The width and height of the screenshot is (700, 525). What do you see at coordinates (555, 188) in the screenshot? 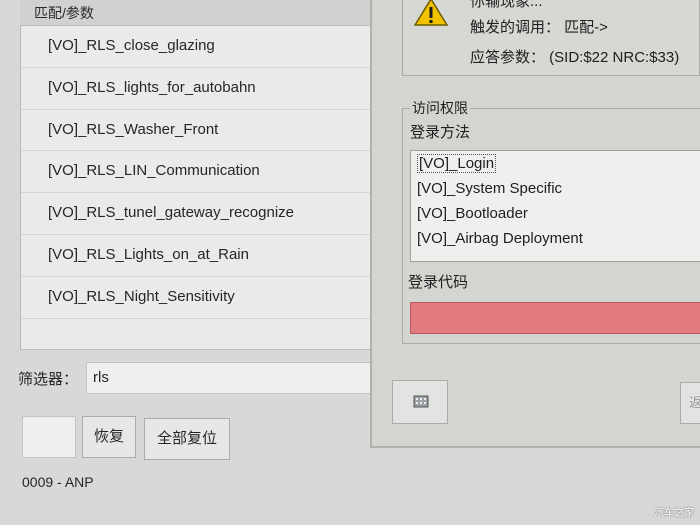
I see `login-method-item: [VO]_System Specific` at bounding box center [555, 188].